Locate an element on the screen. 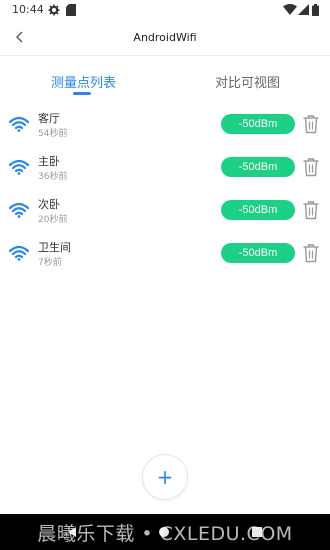 The height and width of the screenshot is (550, 330). point-name: 主卧 is located at coordinates (49, 161).